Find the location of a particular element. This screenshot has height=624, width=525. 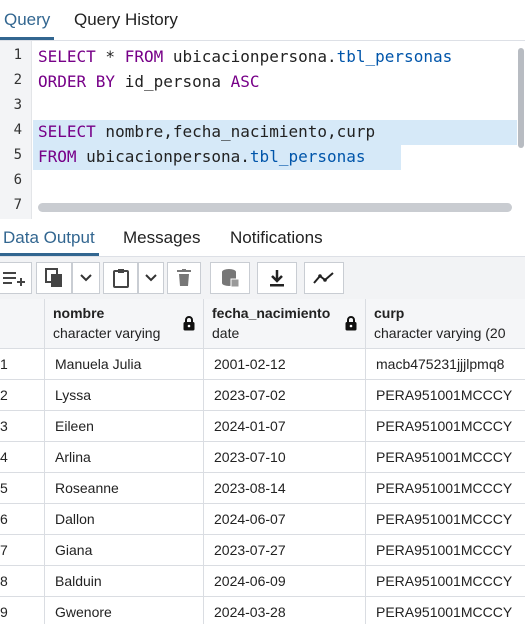

add-row-button is located at coordinates (16, 278).